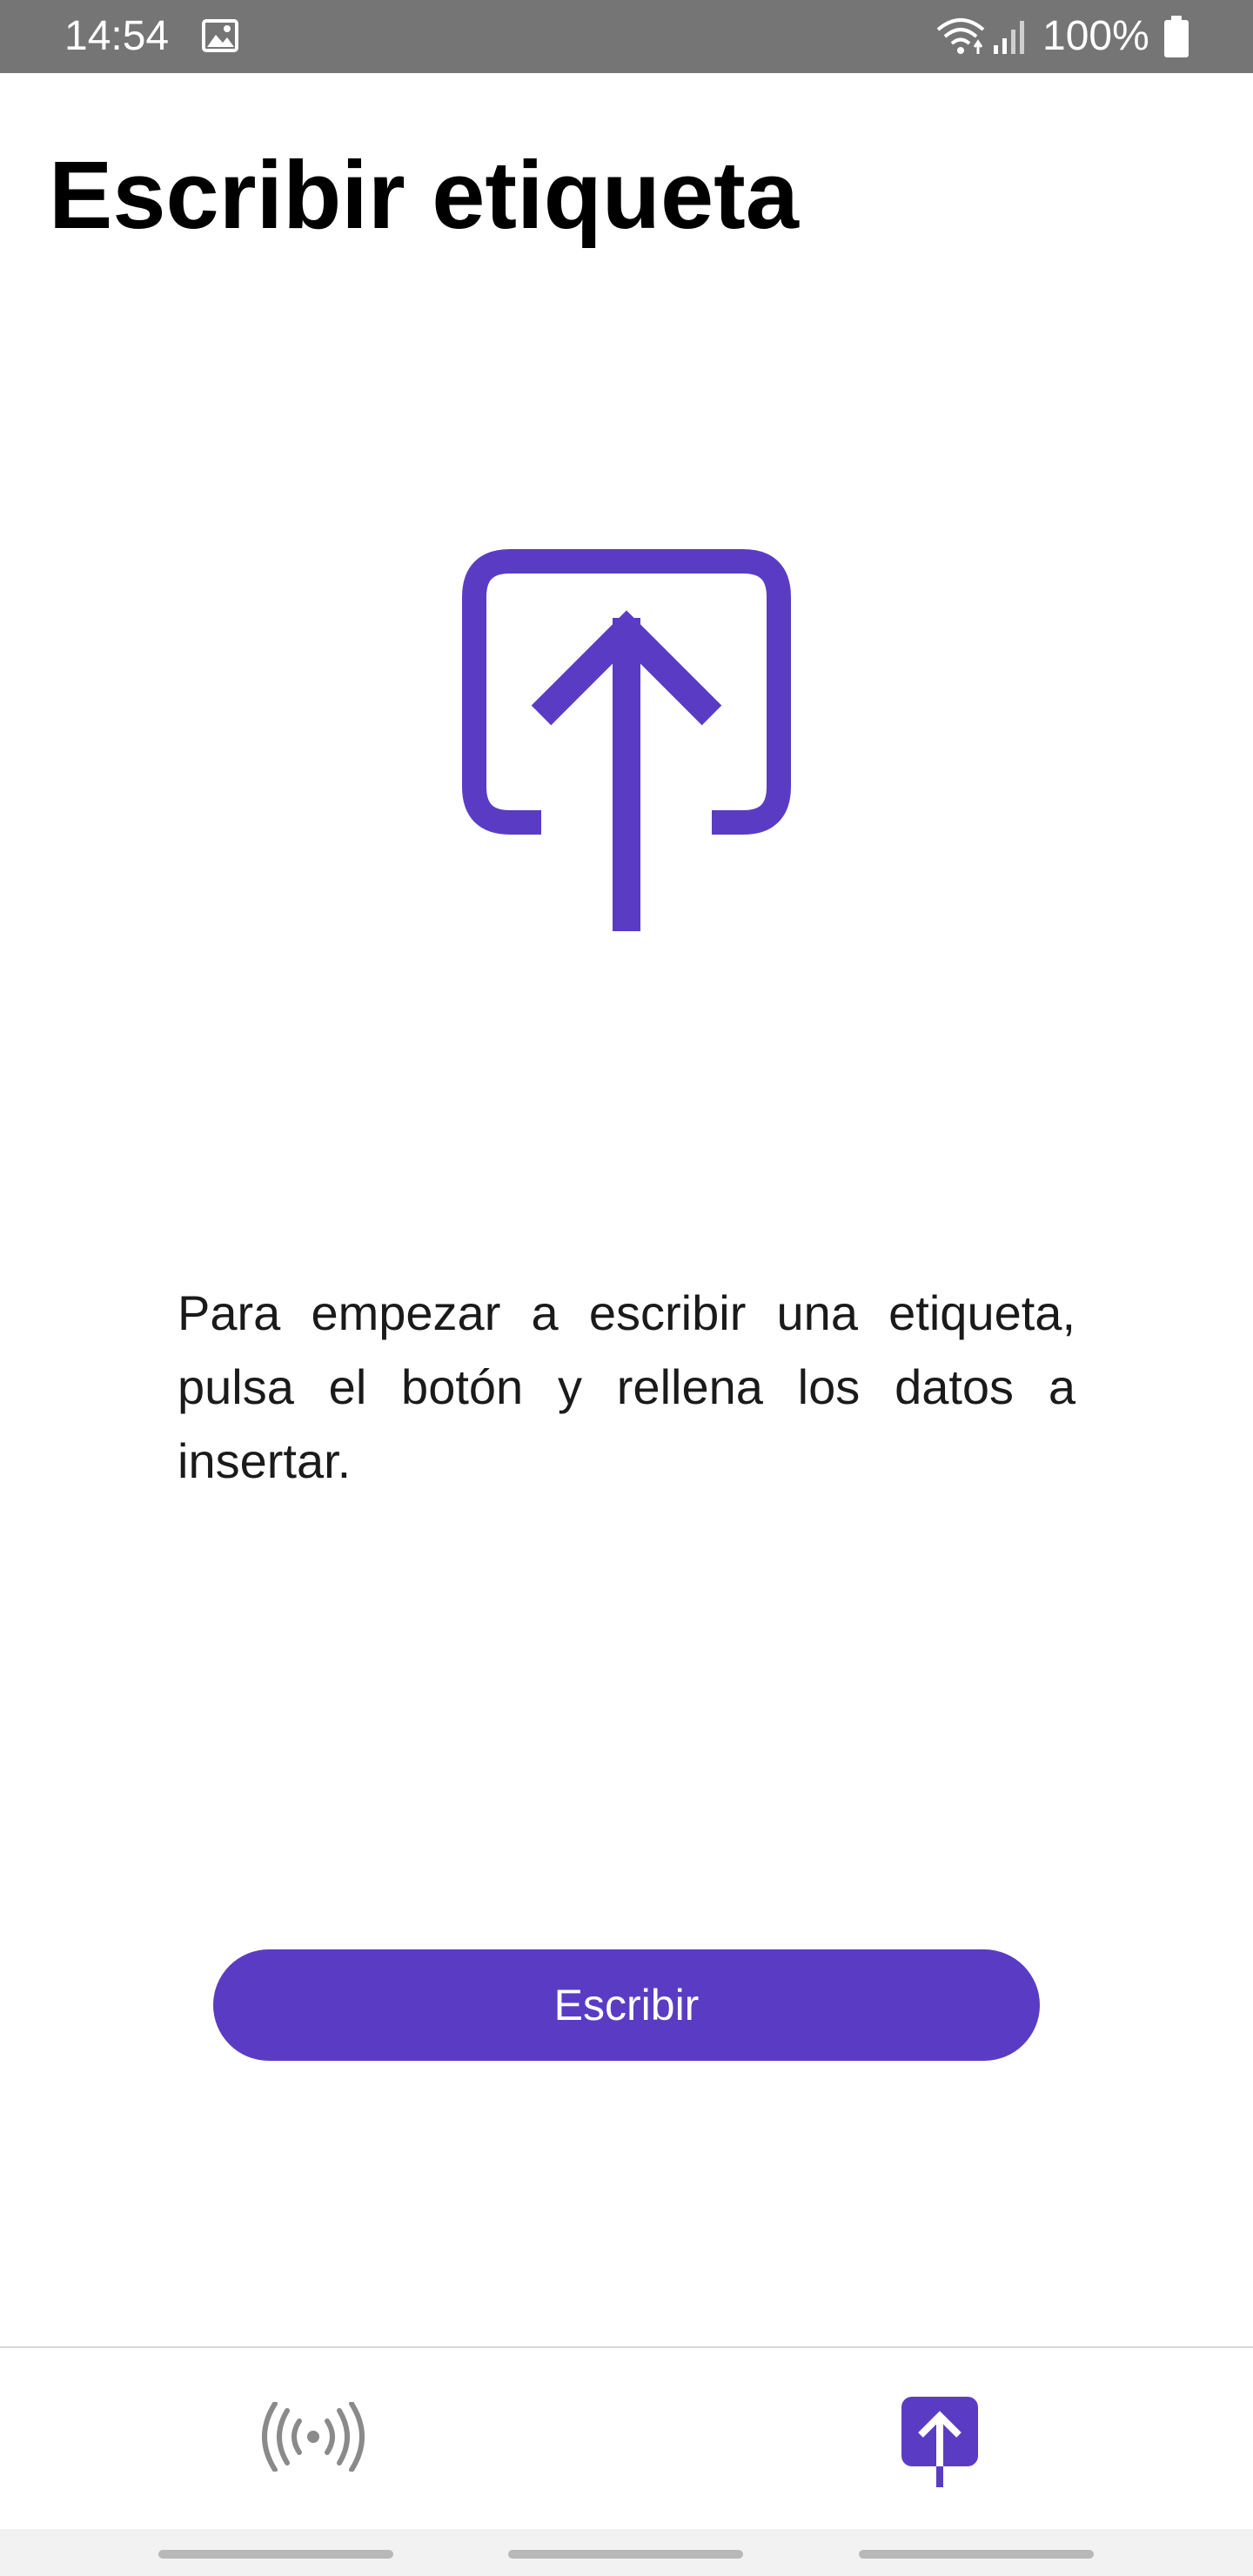  I want to click on battery-icon, so click(1176, 37).